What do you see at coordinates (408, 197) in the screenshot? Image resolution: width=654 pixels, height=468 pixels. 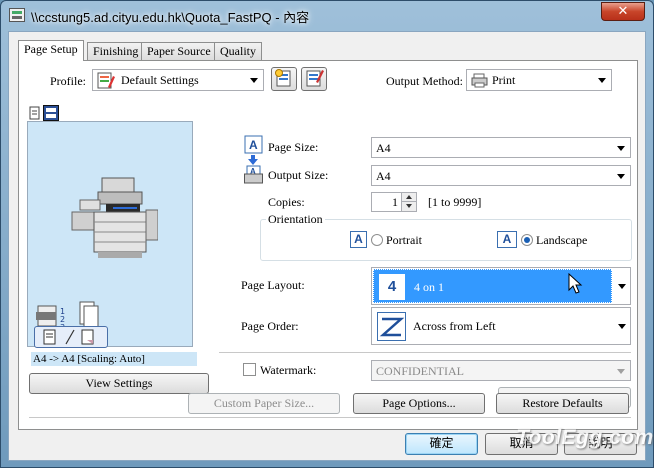 I see `stepper-up-arrow-icon` at bounding box center [408, 197].